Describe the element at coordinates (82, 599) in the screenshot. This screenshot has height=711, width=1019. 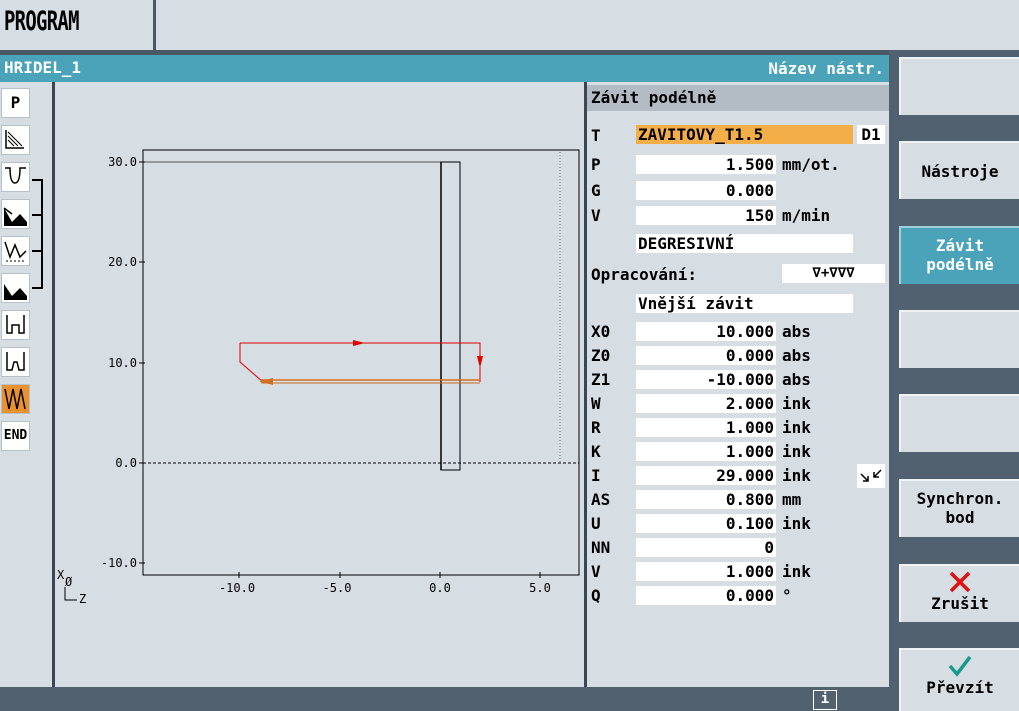
I see `axis-z-label: Z` at that location.